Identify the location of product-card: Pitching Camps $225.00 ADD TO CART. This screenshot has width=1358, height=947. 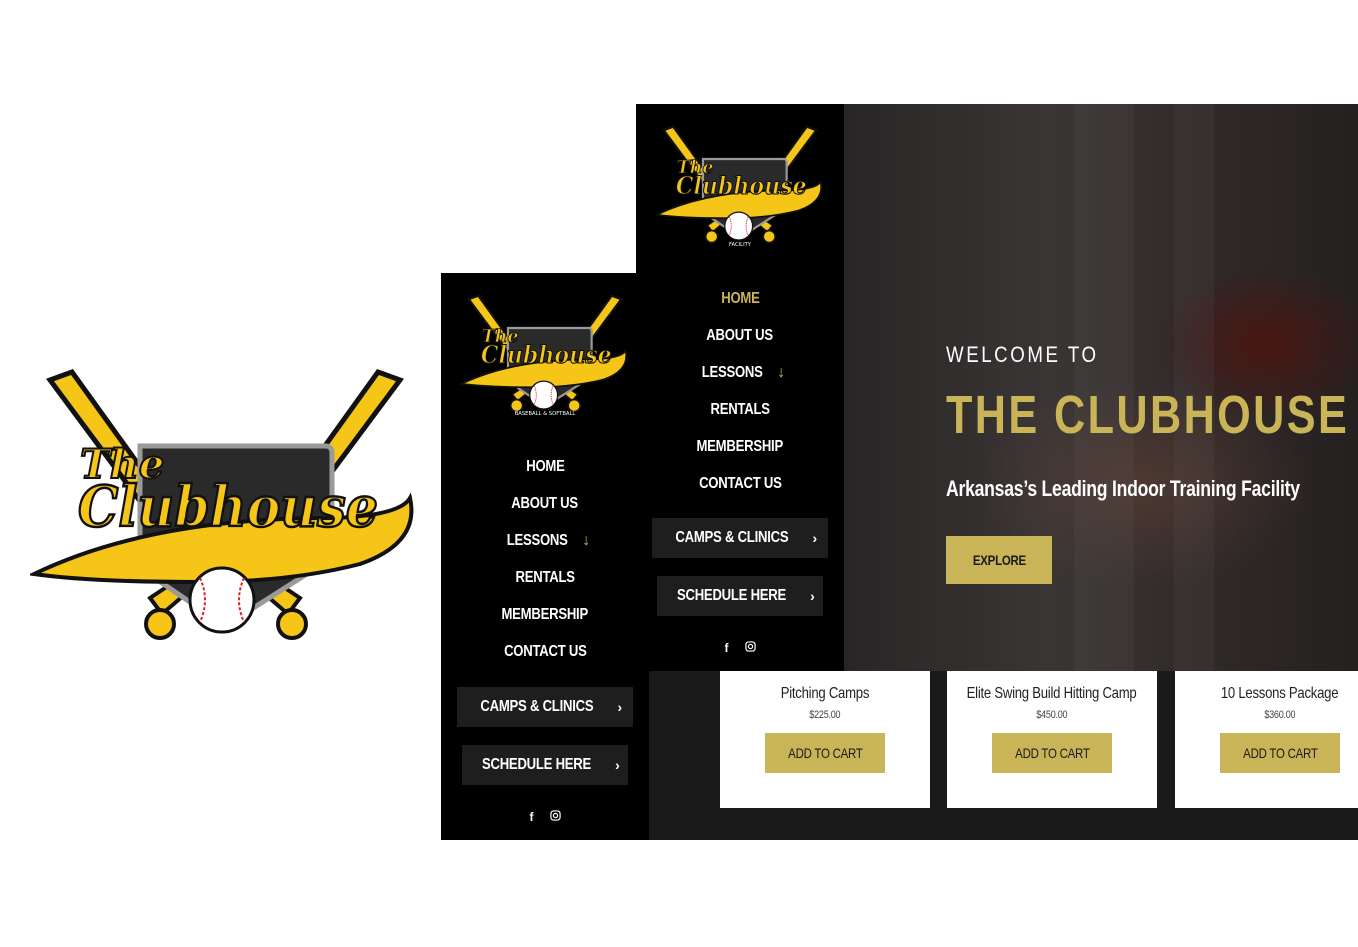
(825, 739).